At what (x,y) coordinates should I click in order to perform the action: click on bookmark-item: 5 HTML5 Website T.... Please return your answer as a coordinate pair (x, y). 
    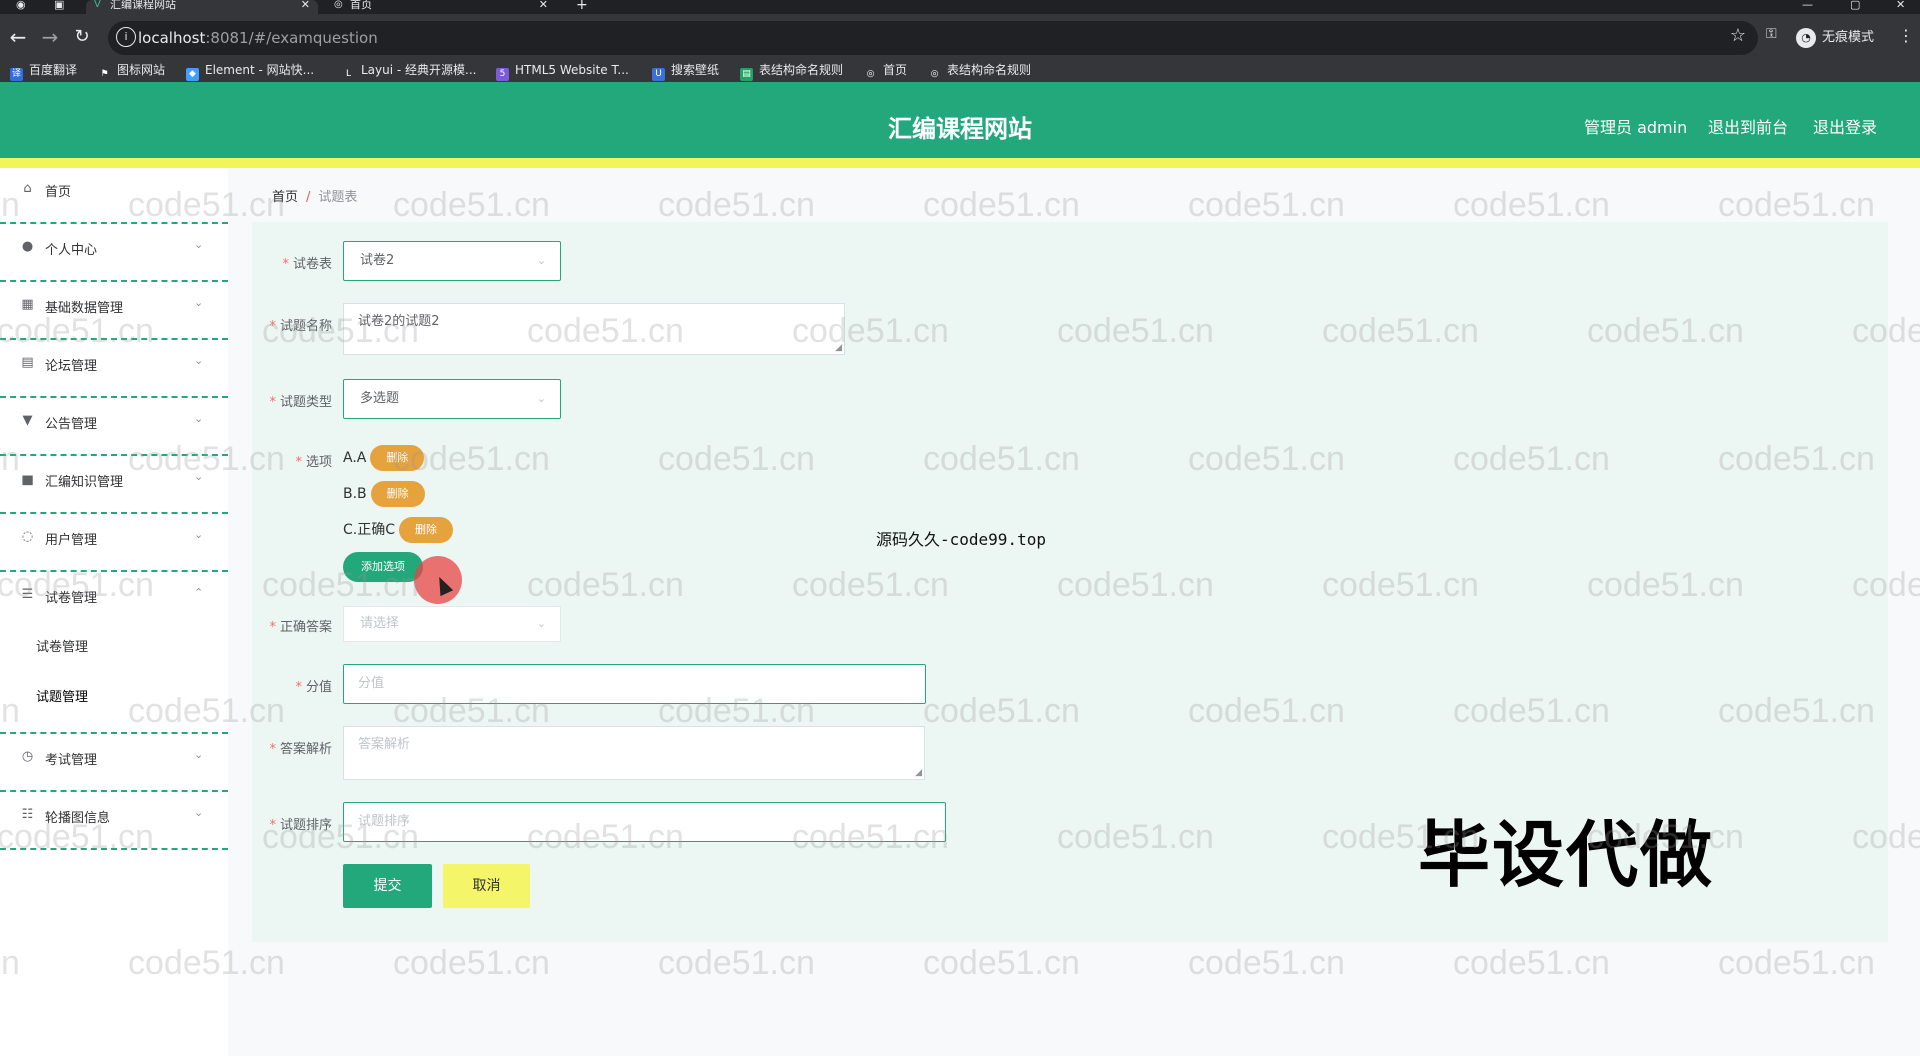
    Looking at the image, I should click on (562, 72).